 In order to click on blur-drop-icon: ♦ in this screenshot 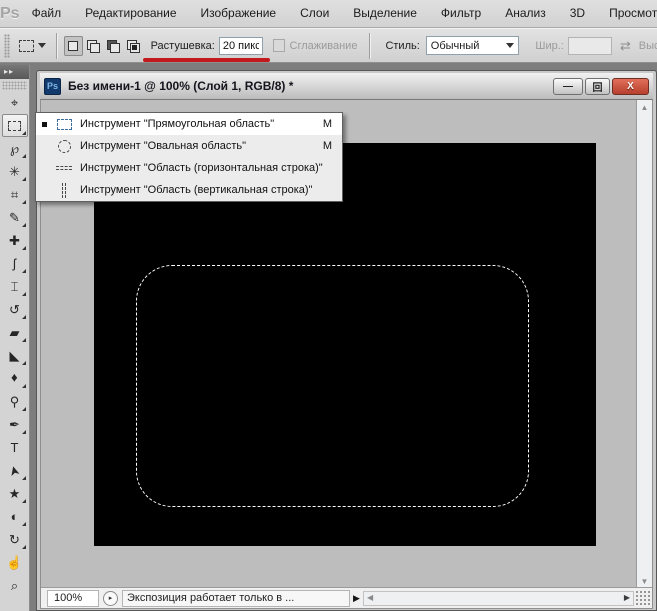, I will do `click(14, 378)`.